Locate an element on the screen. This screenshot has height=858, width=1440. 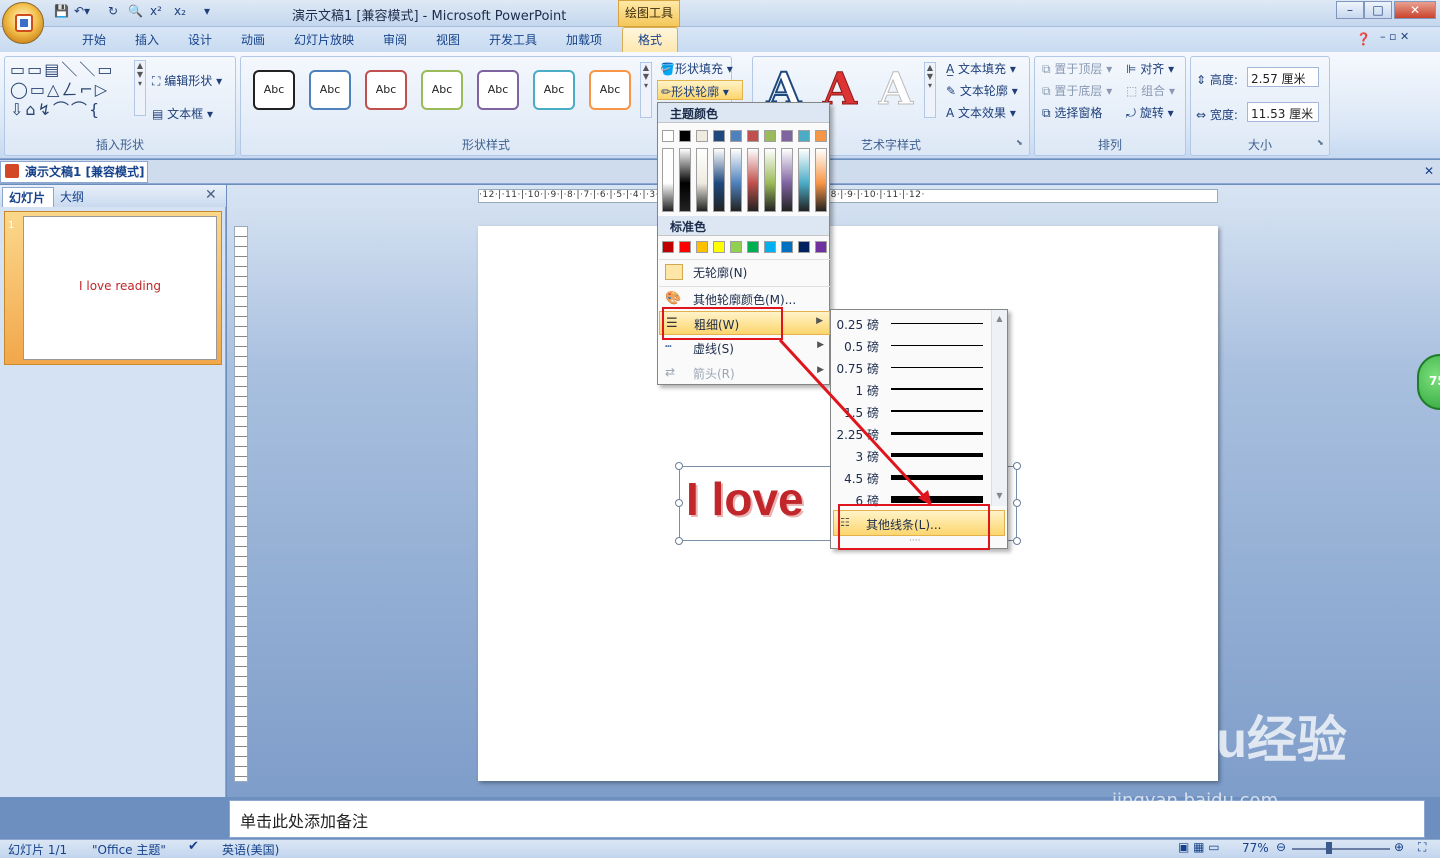
tab-view: 视图 is located at coordinates (448, 39).